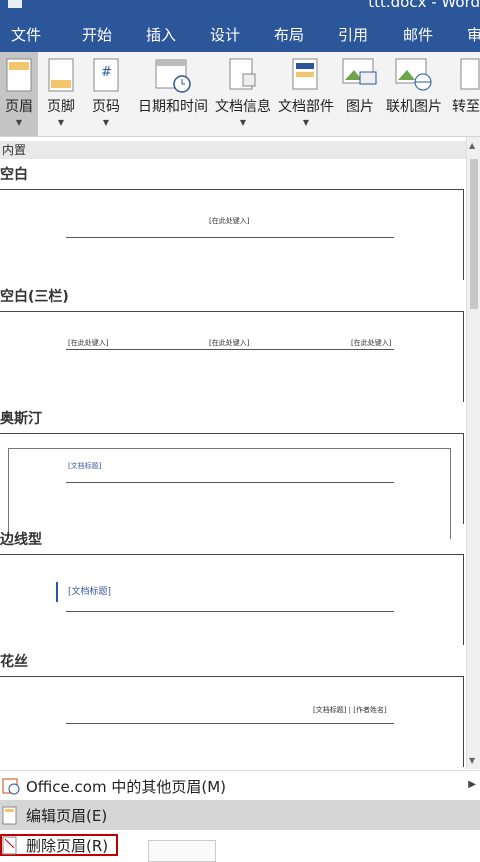 Image resolution: width=480 pixels, height=862 pixels. What do you see at coordinates (240, 815) in the screenshot?
I see `menu-item-edit-header: 编辑页眉(E)` at bounding box center [240, 815].